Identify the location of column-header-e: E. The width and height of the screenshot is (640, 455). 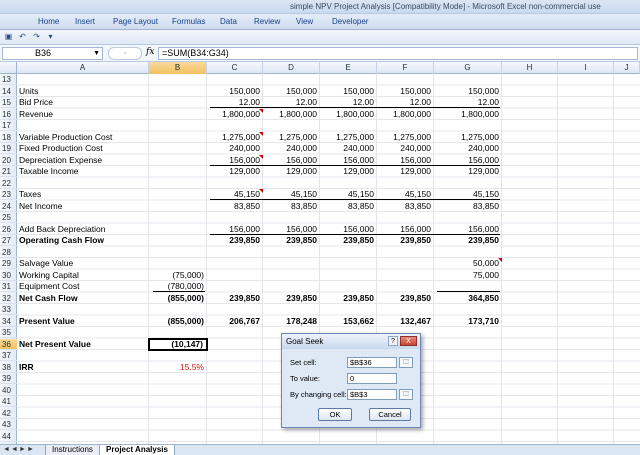
(348, 68).